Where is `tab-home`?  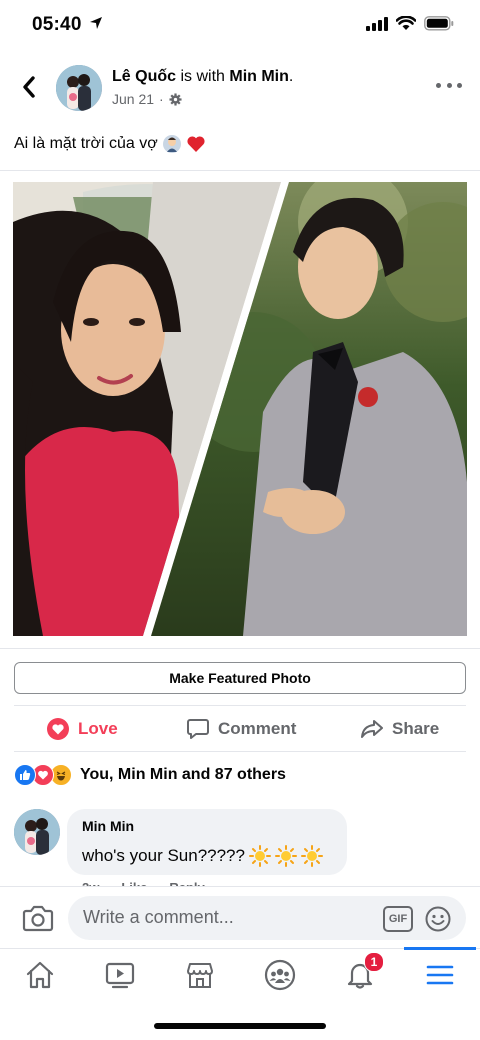 tab-home is located at coordinates (40, 975).